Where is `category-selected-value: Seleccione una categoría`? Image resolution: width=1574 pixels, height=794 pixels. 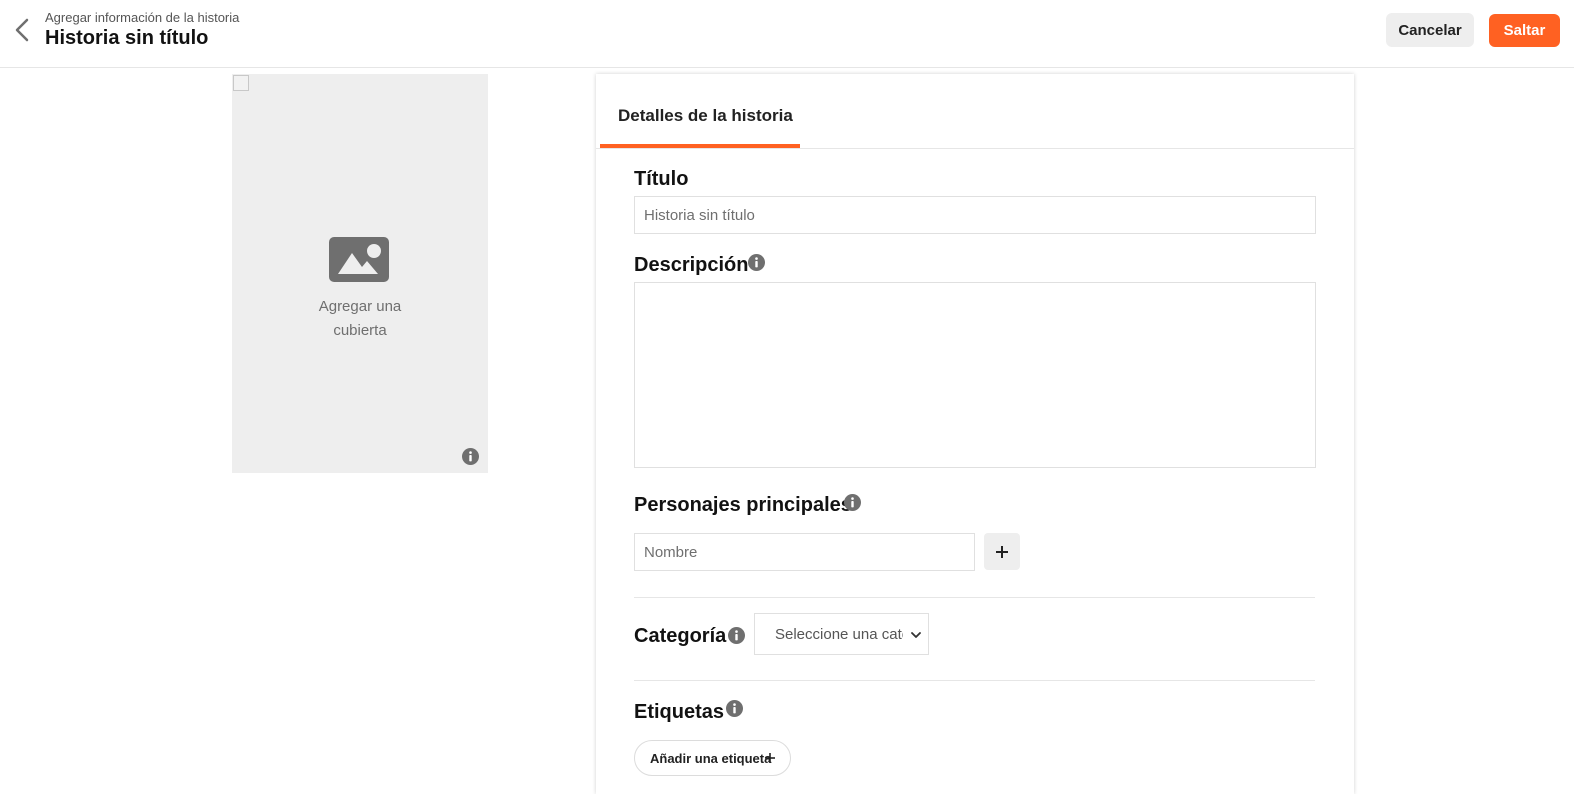 category-selected-value: Seleccione una categoría is located at coordinates (839, 634).